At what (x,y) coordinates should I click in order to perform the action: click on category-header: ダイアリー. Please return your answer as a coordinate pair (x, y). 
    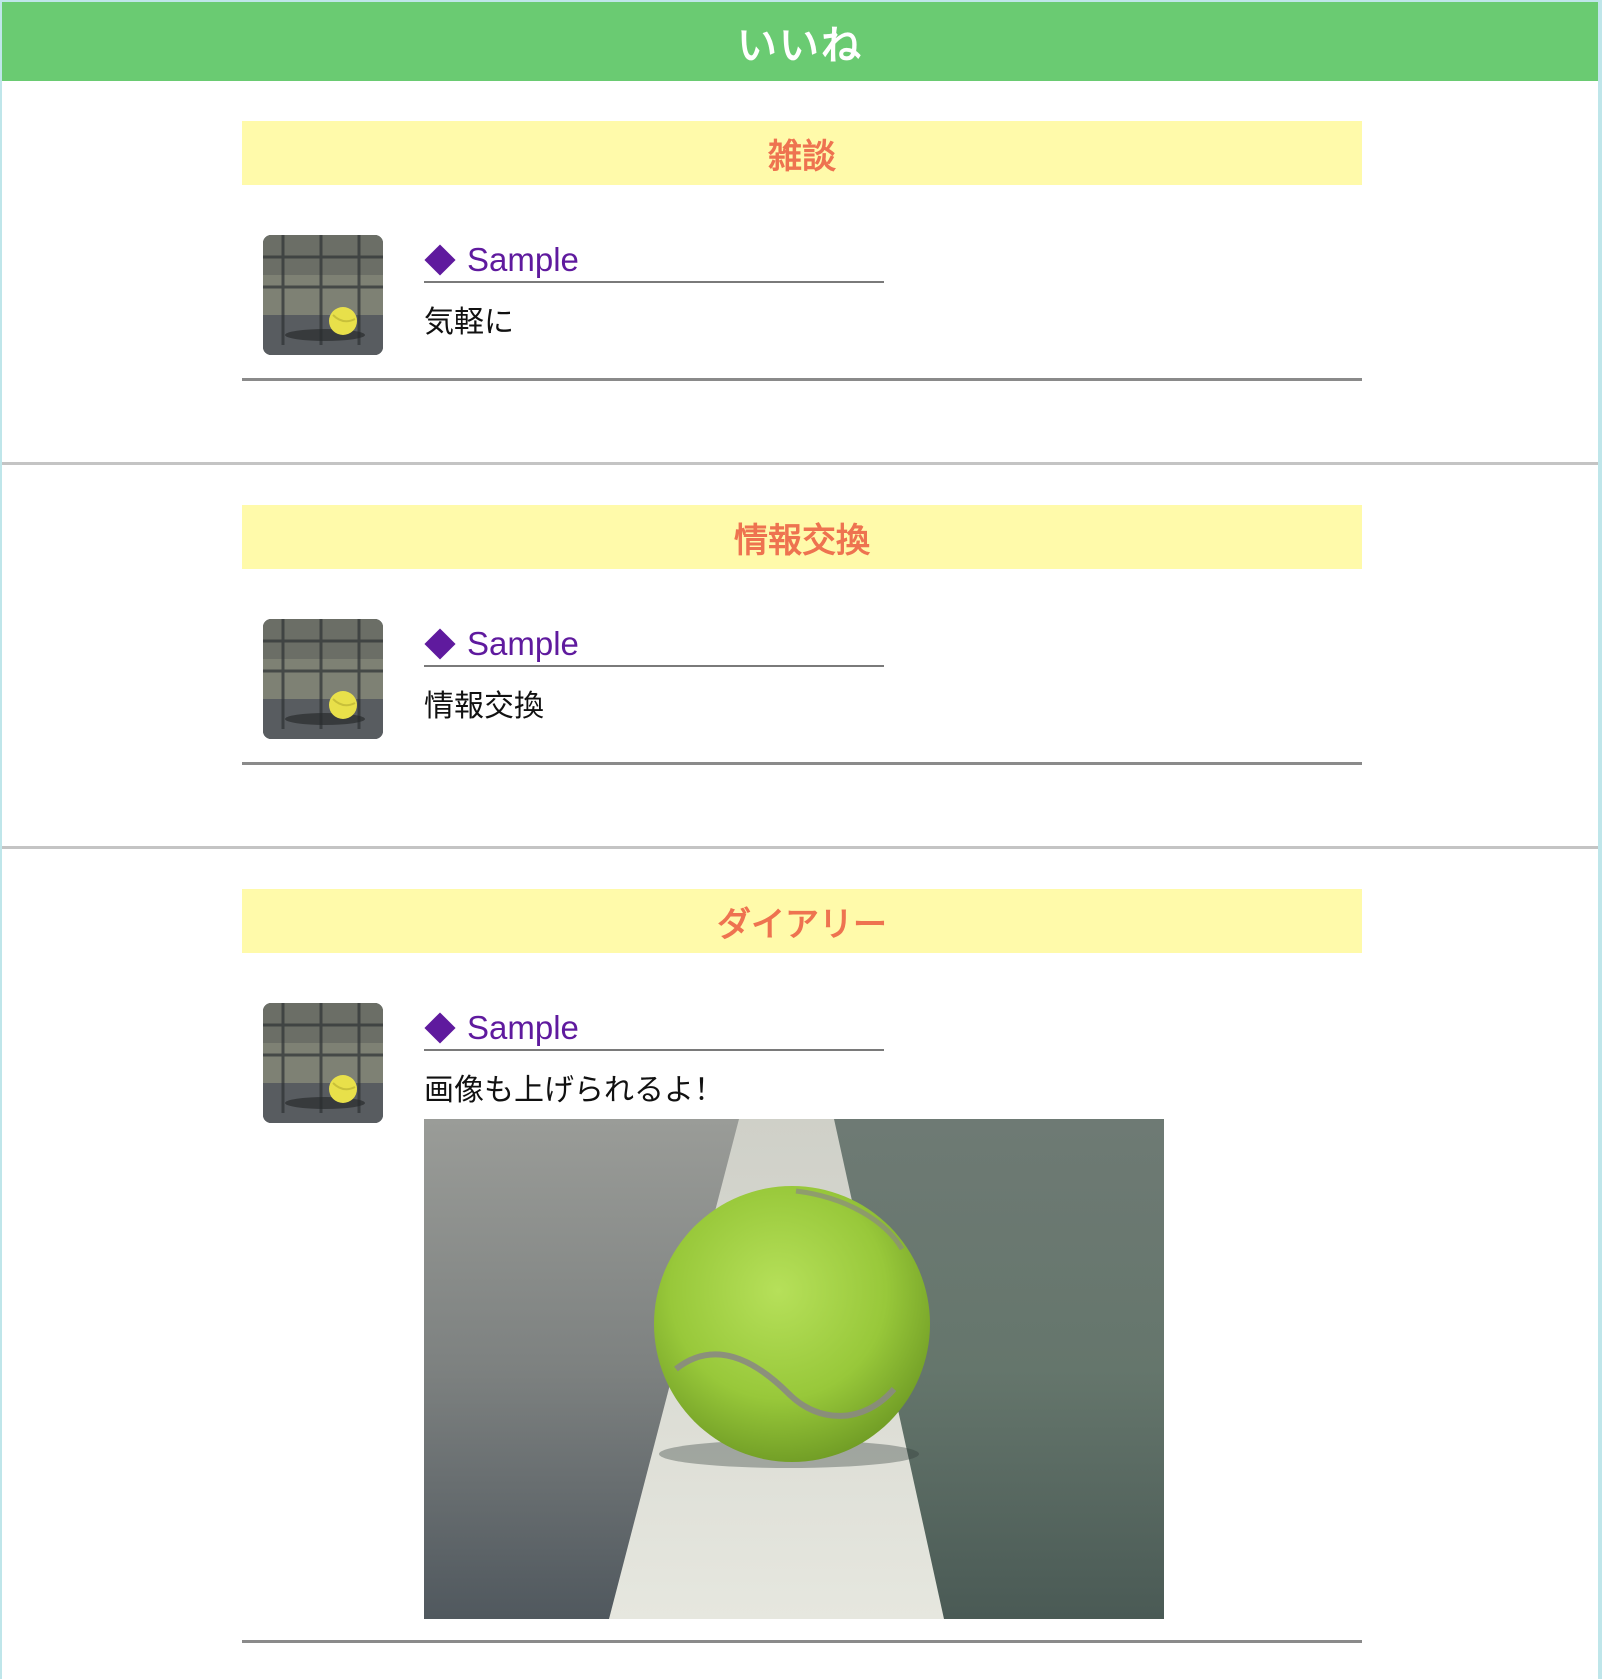
    Looking at the image, I should click on (802, 921).